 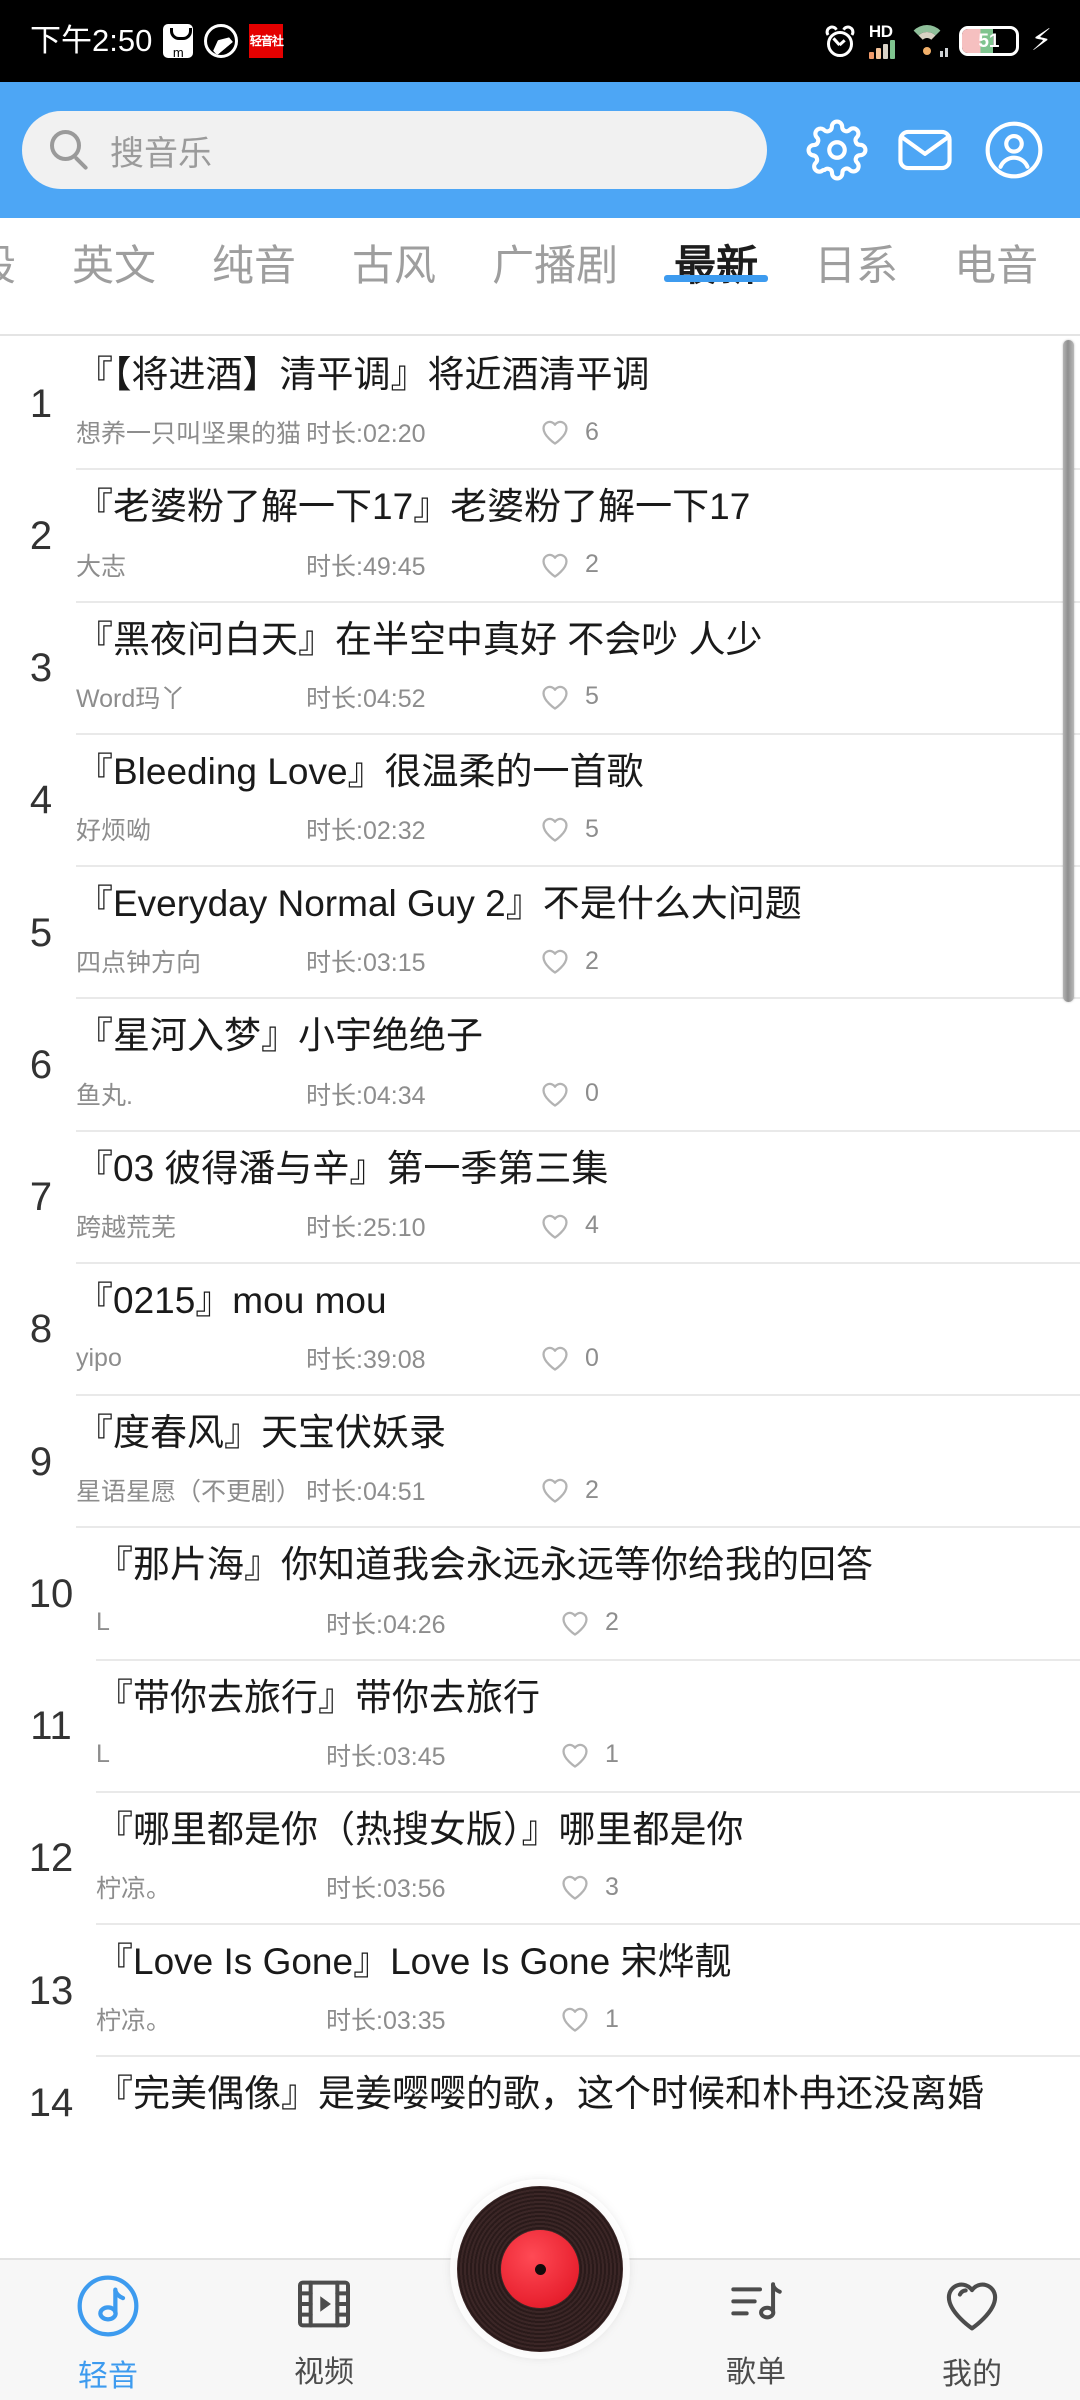 I want to click on song-meta: L 时长:04:26 2, so click(x=572, y=1624).